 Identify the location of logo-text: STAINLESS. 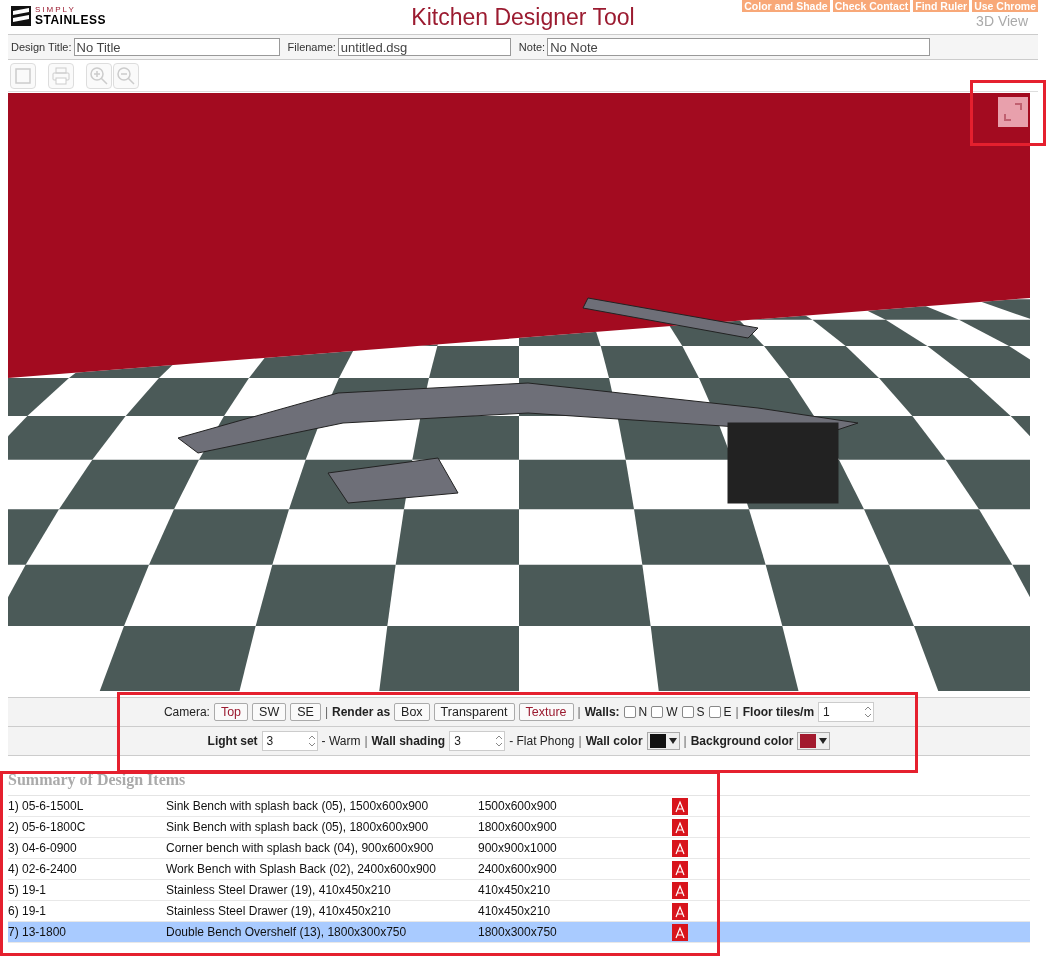
(70, 20).